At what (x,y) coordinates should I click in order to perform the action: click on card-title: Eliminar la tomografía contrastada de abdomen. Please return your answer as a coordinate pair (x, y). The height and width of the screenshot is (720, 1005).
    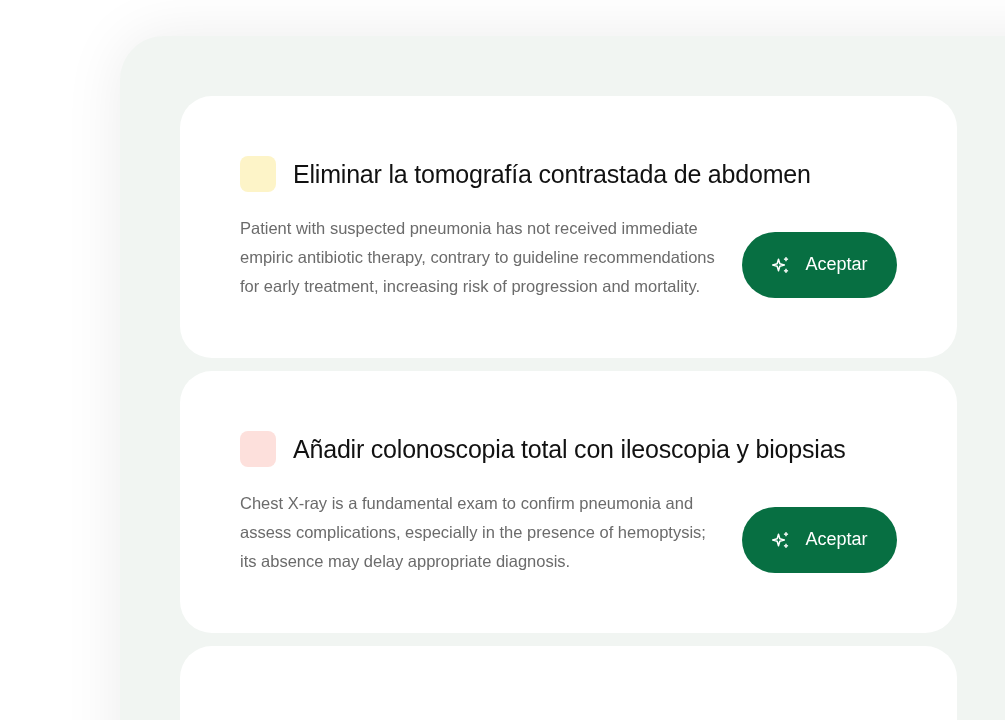
    Looking at the image, I should click on (552, 174).